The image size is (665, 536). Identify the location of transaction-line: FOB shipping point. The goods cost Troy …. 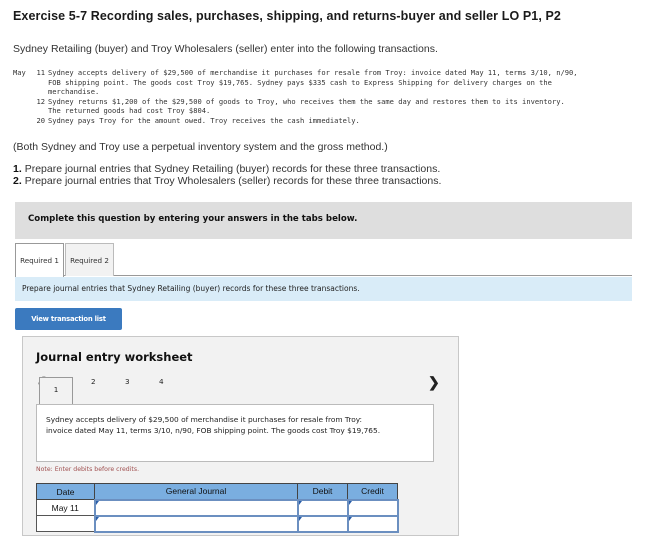
(300, 82).